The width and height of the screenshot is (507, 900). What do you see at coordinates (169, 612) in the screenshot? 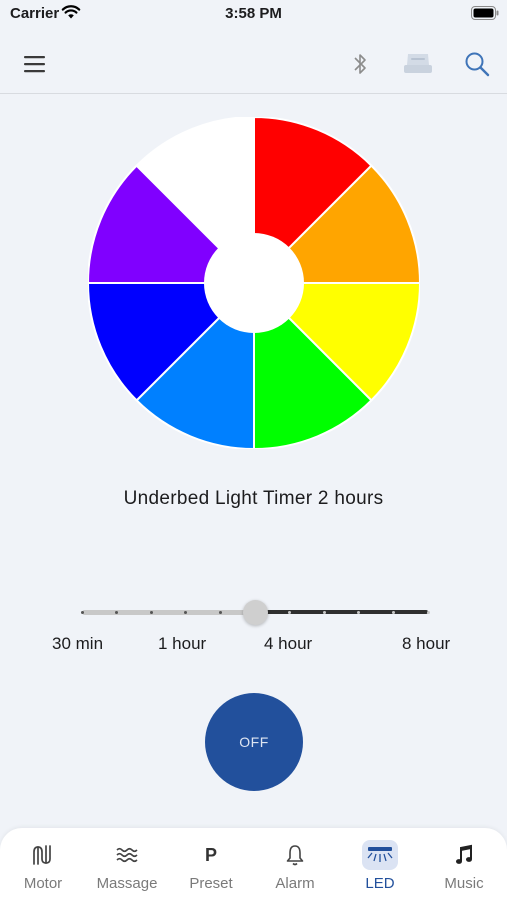
I see `slider-track-filled` at bounding box center [169, 612].